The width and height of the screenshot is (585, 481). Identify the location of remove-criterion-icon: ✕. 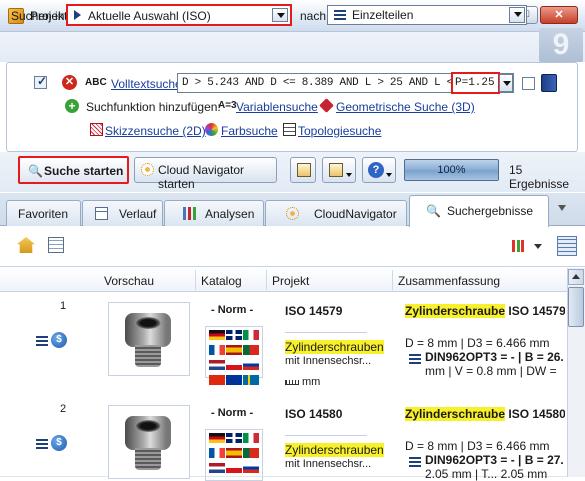
(69, 82).